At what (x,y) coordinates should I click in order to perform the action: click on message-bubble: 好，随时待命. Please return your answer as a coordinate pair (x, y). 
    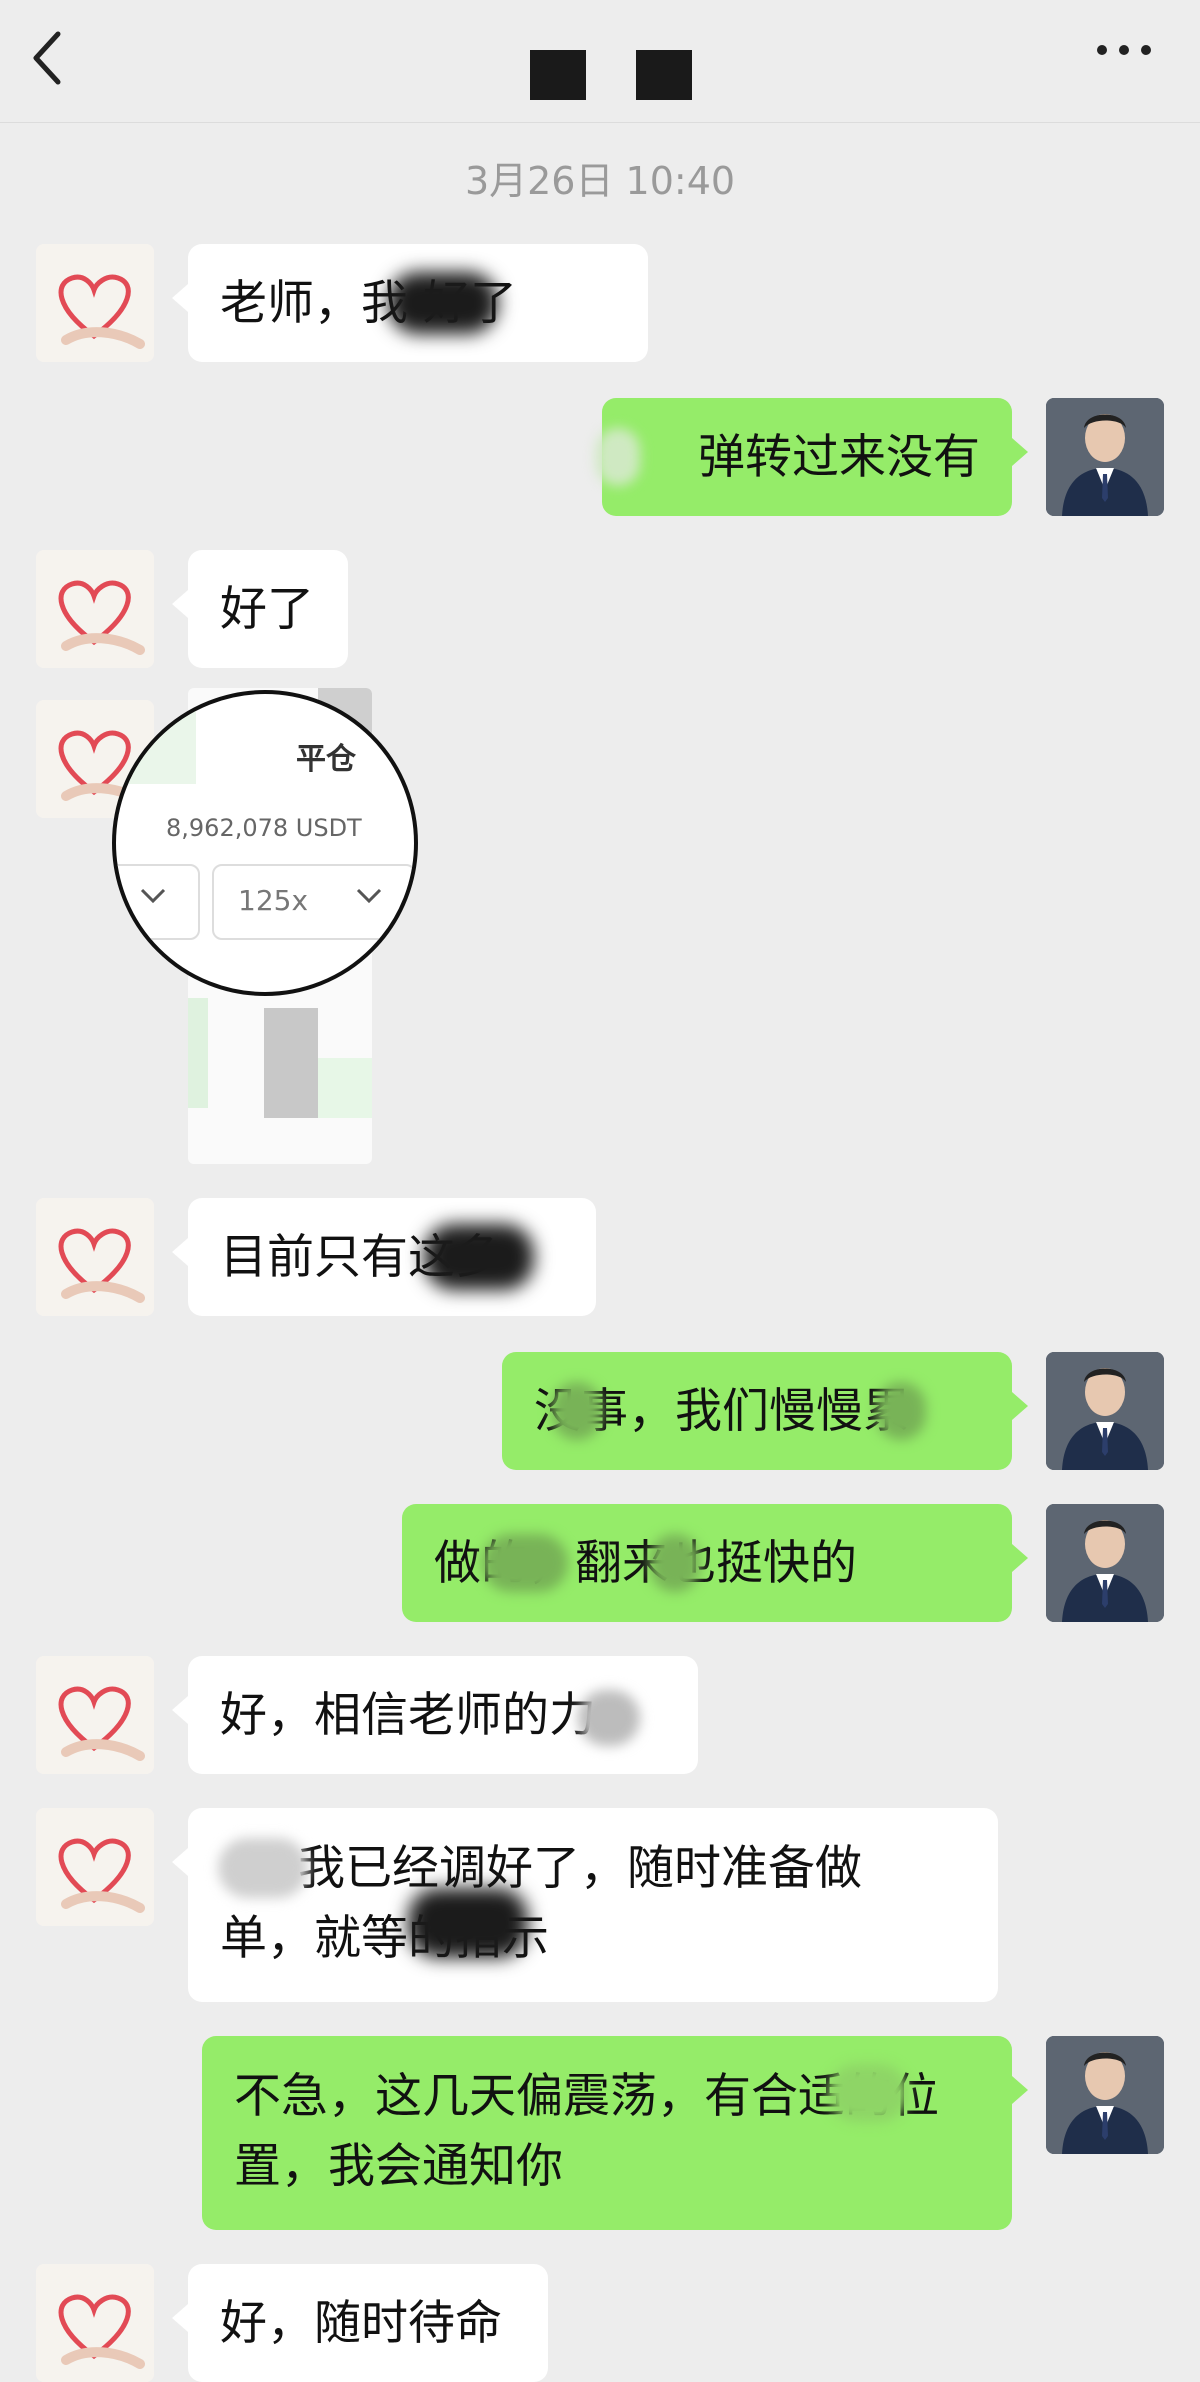
    Looking at the image, I should click on (360, 2323).